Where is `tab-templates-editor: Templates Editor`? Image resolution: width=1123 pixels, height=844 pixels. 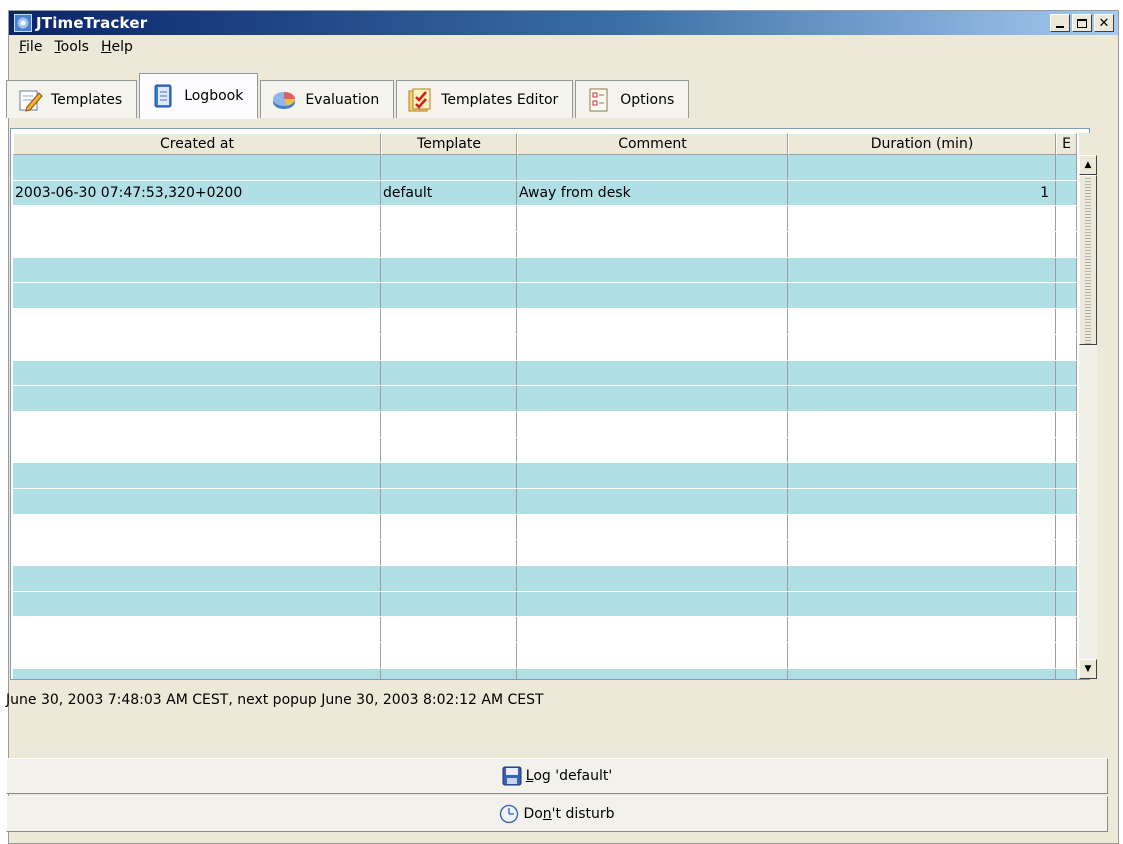
tab-templates-editor: Templates Editor is located at coordinates (485, 99).